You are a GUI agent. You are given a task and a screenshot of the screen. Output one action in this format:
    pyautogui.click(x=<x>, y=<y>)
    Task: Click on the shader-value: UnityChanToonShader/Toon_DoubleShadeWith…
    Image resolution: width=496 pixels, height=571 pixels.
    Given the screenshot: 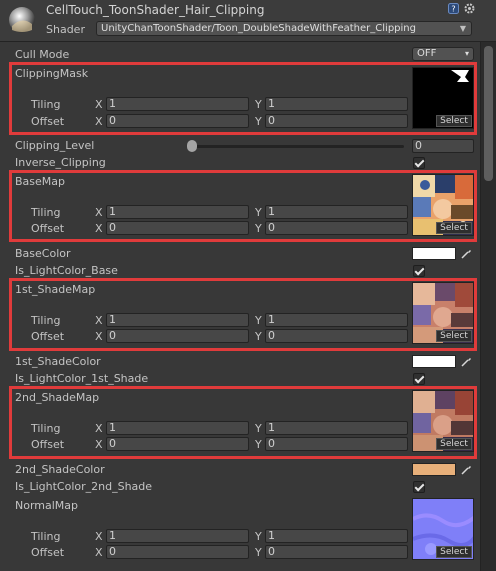 What is the action you would take?
    pyautogui.click(x=258, y=28)
    